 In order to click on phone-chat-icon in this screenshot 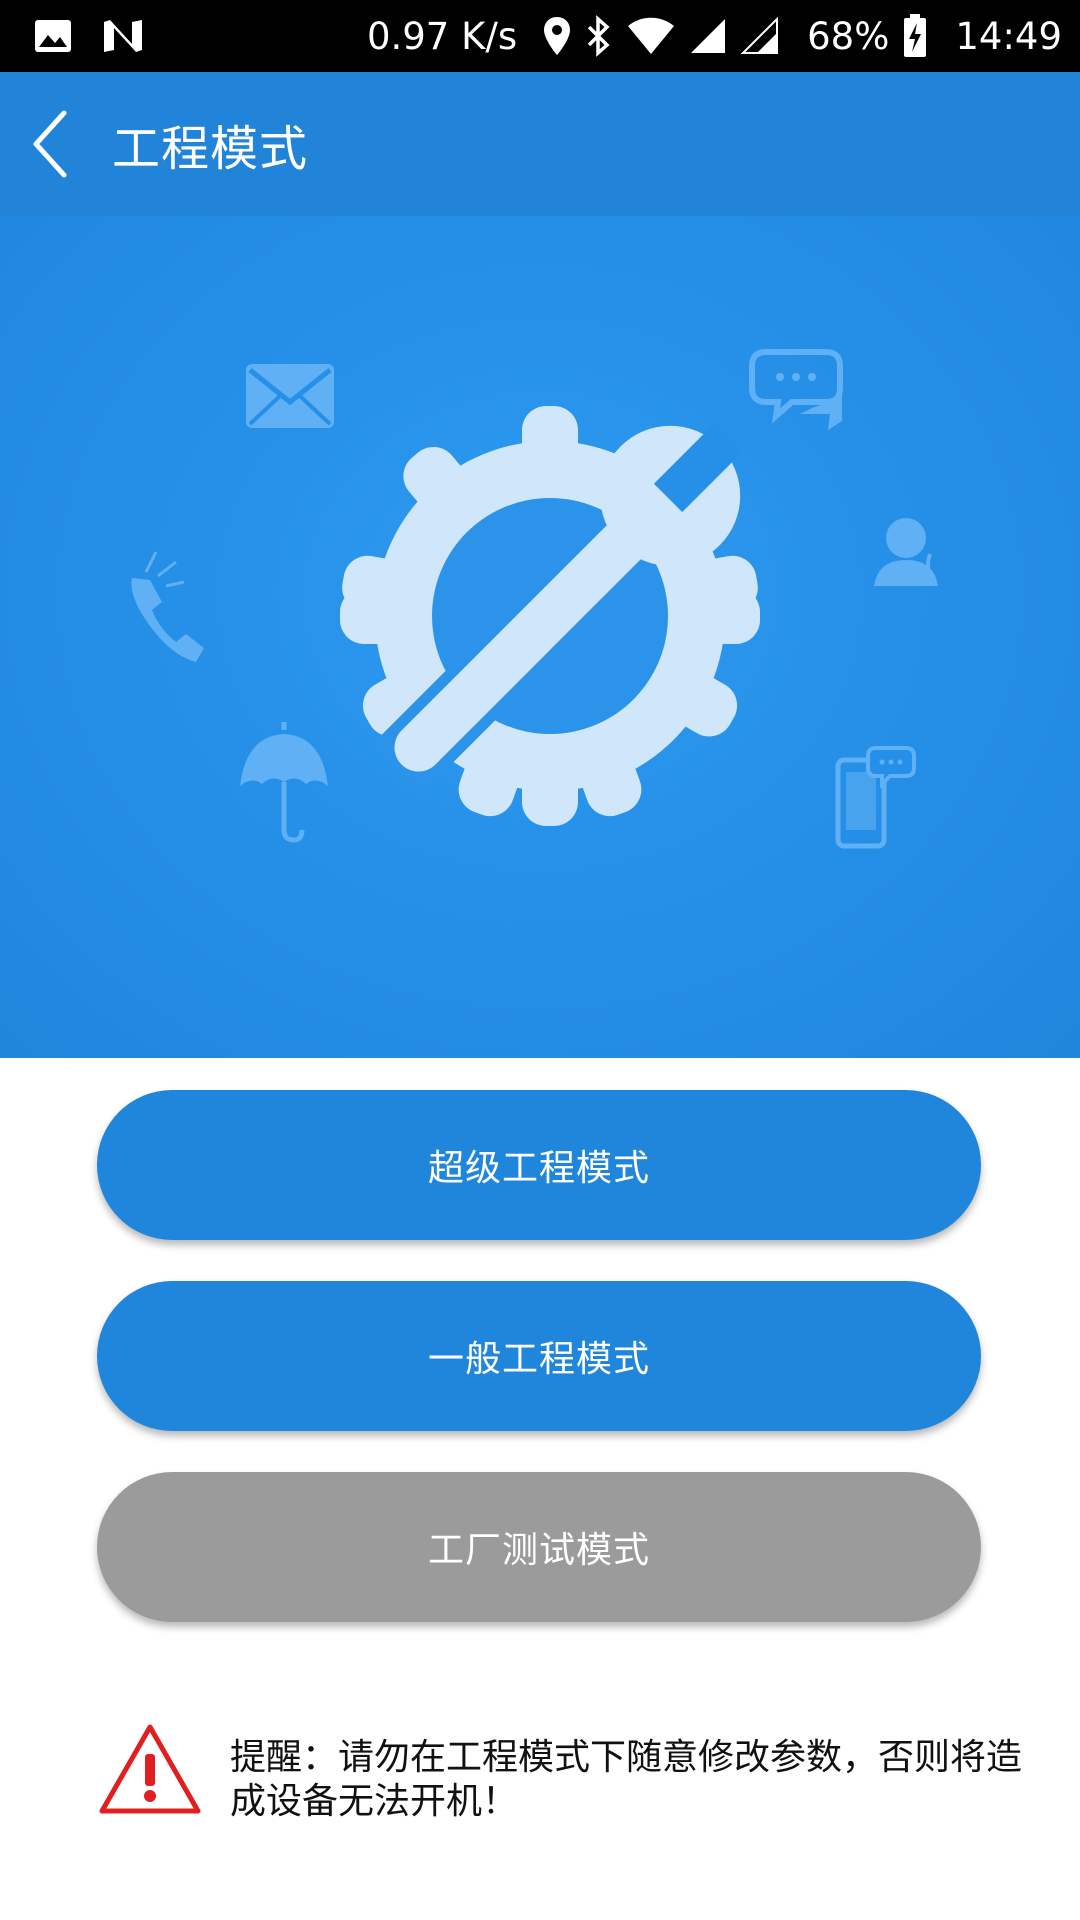, I will do `click(875, 797)`.